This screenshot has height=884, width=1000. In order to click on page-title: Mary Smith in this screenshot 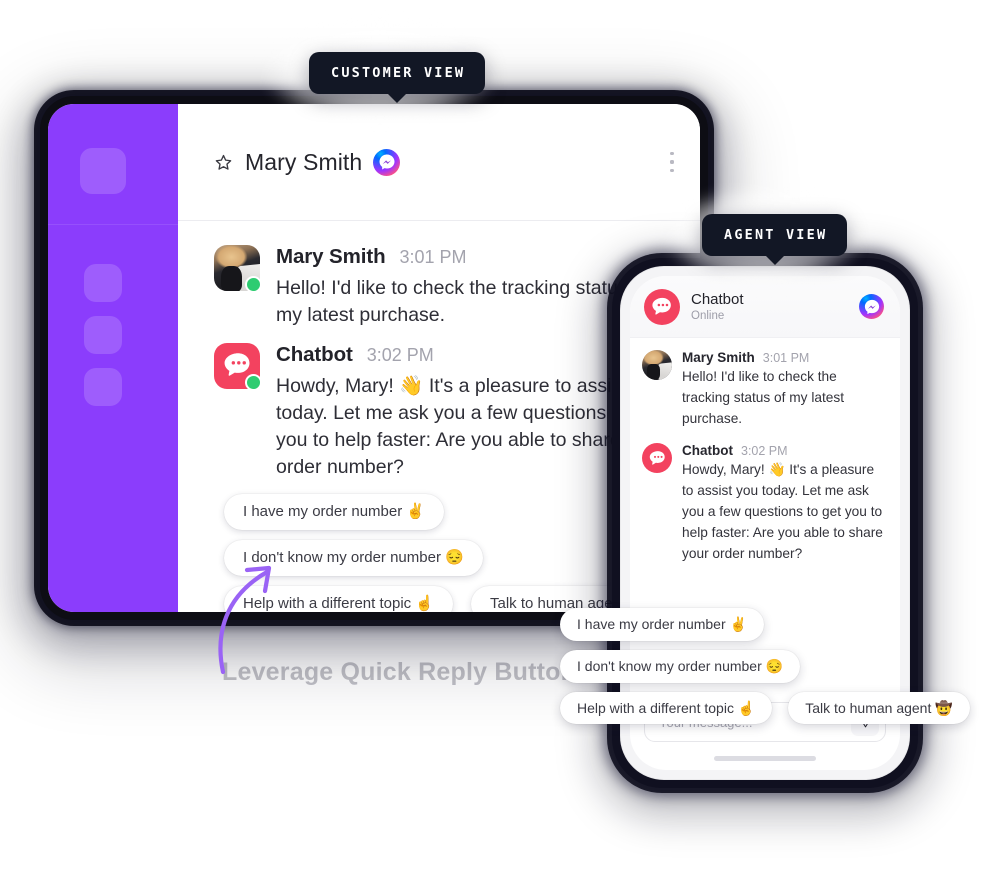, I will do `click(304, 161)`.